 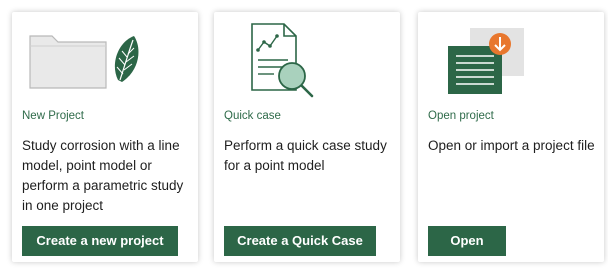 I want to click on open-button: Open, so click(x=467, y=241).